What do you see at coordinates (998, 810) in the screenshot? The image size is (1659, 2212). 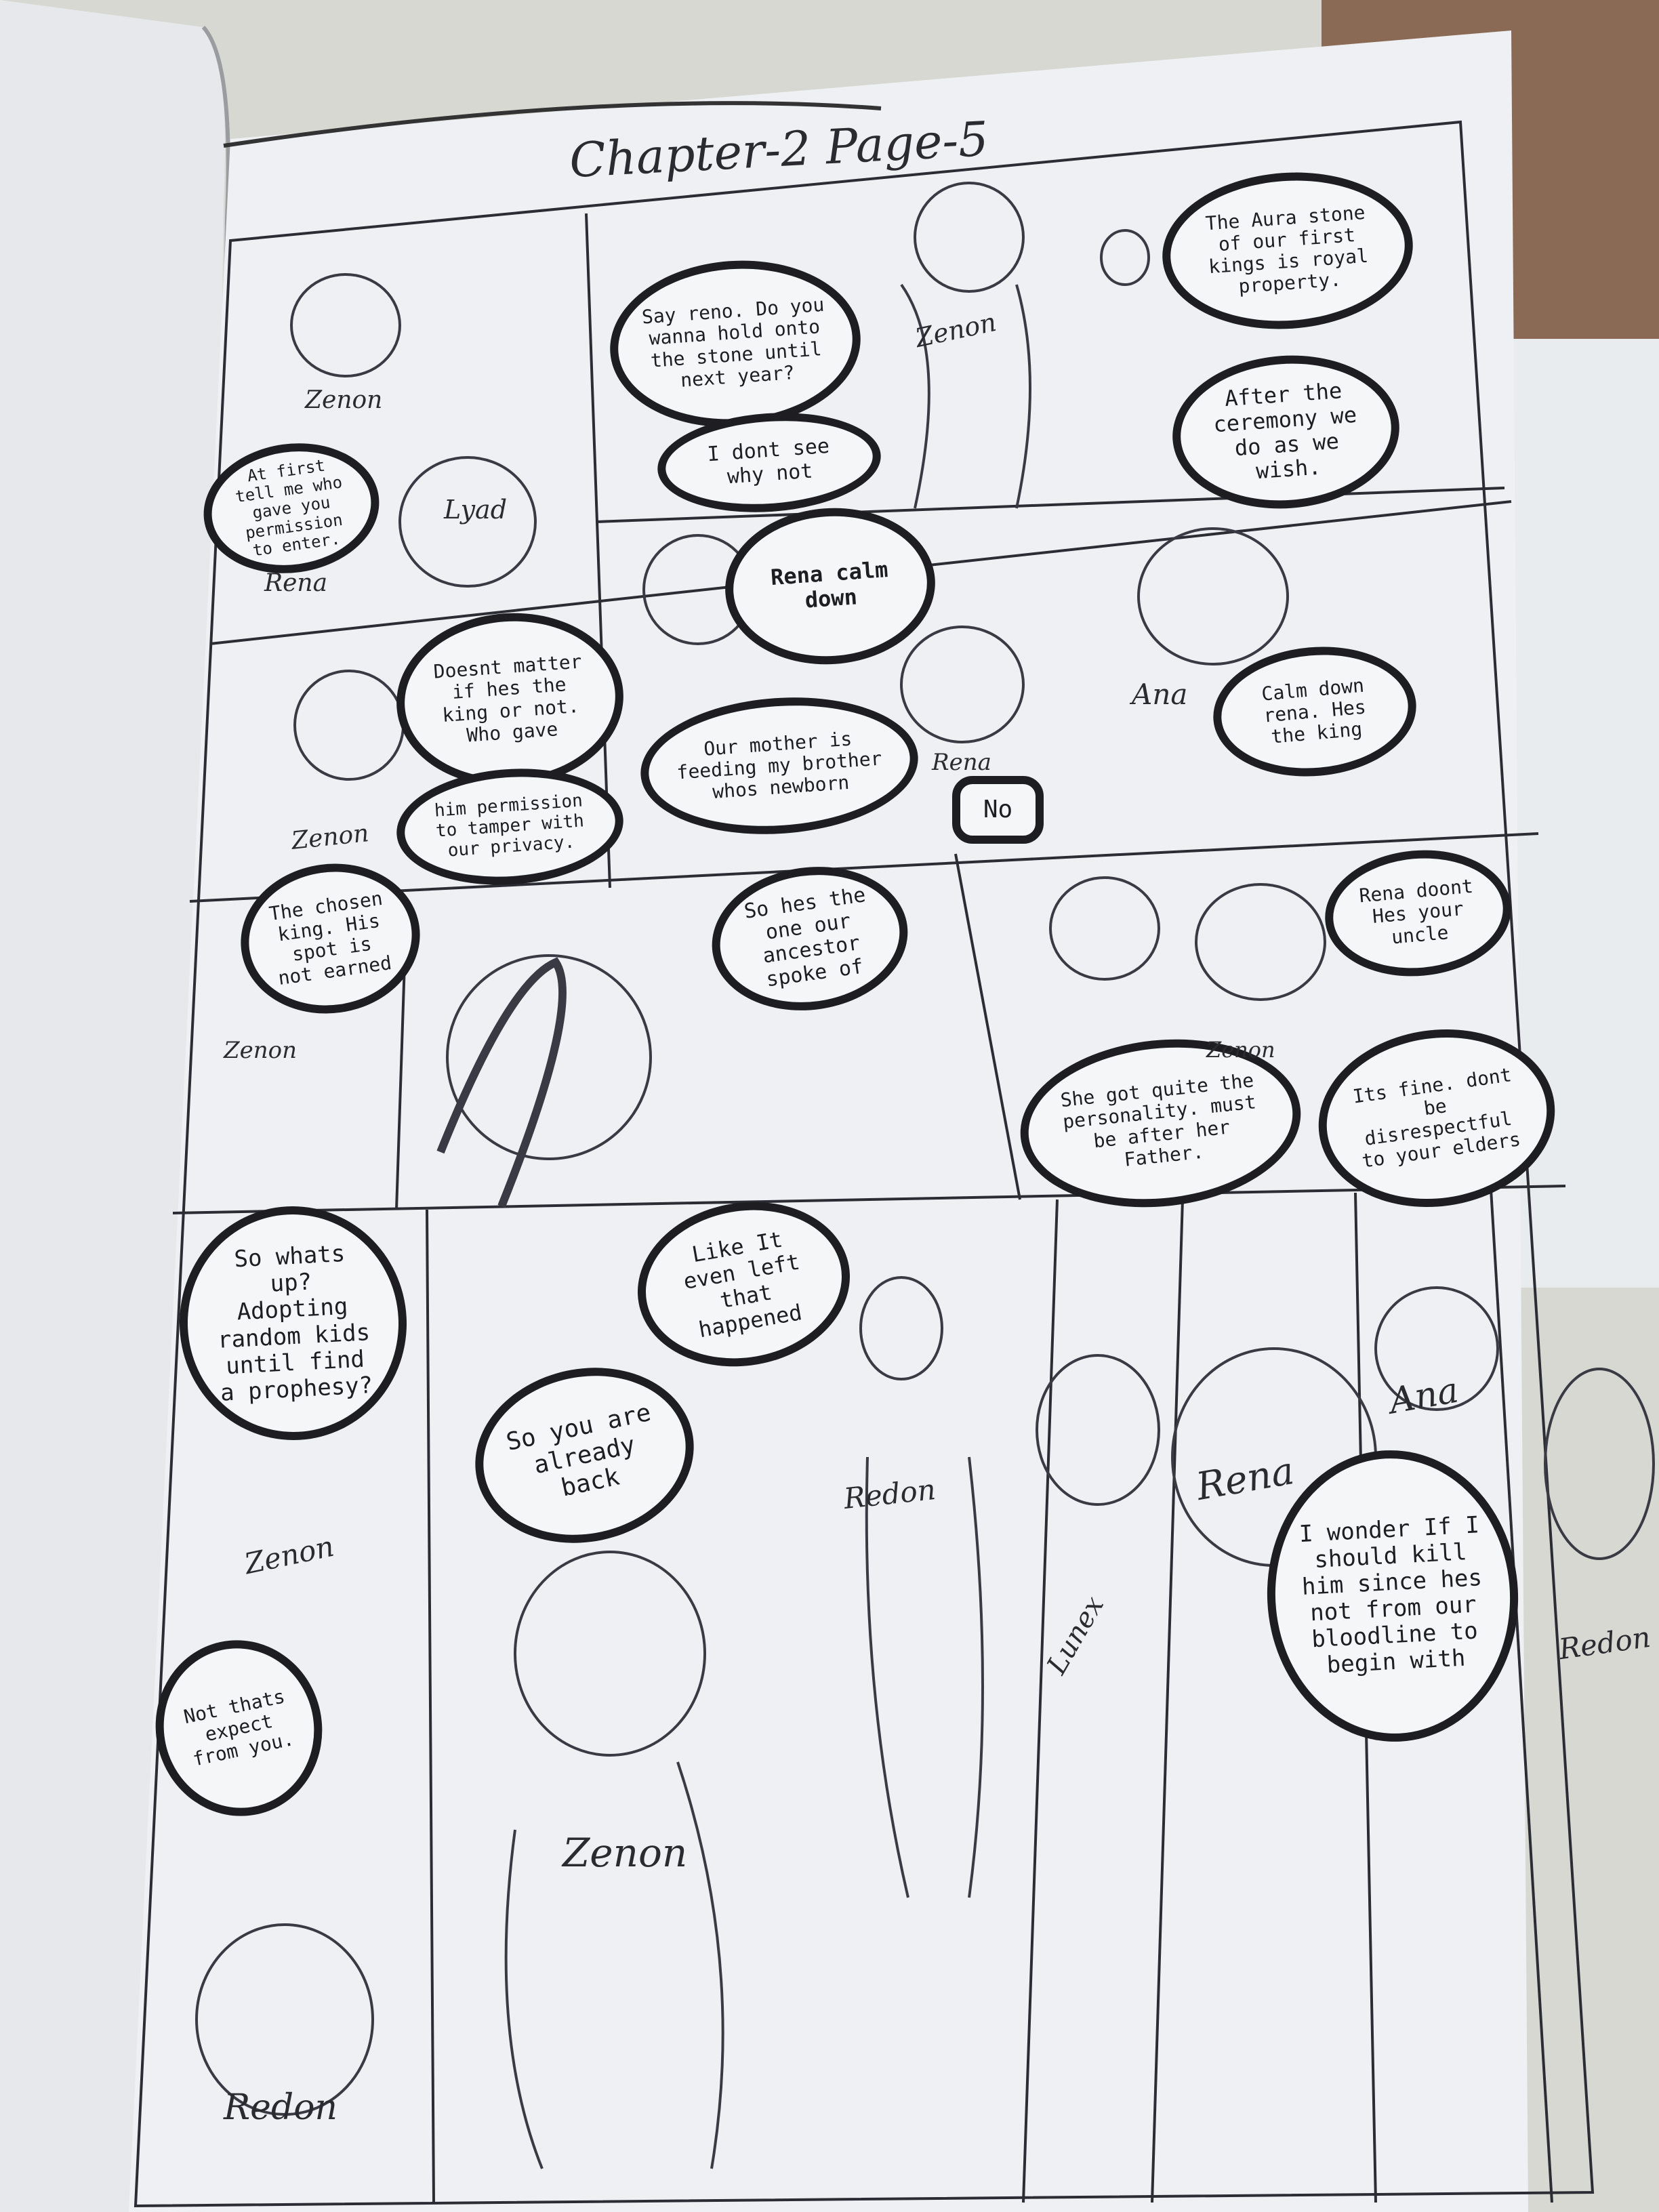 I see `speech-bubble: No` at bounding box center [998, 810].